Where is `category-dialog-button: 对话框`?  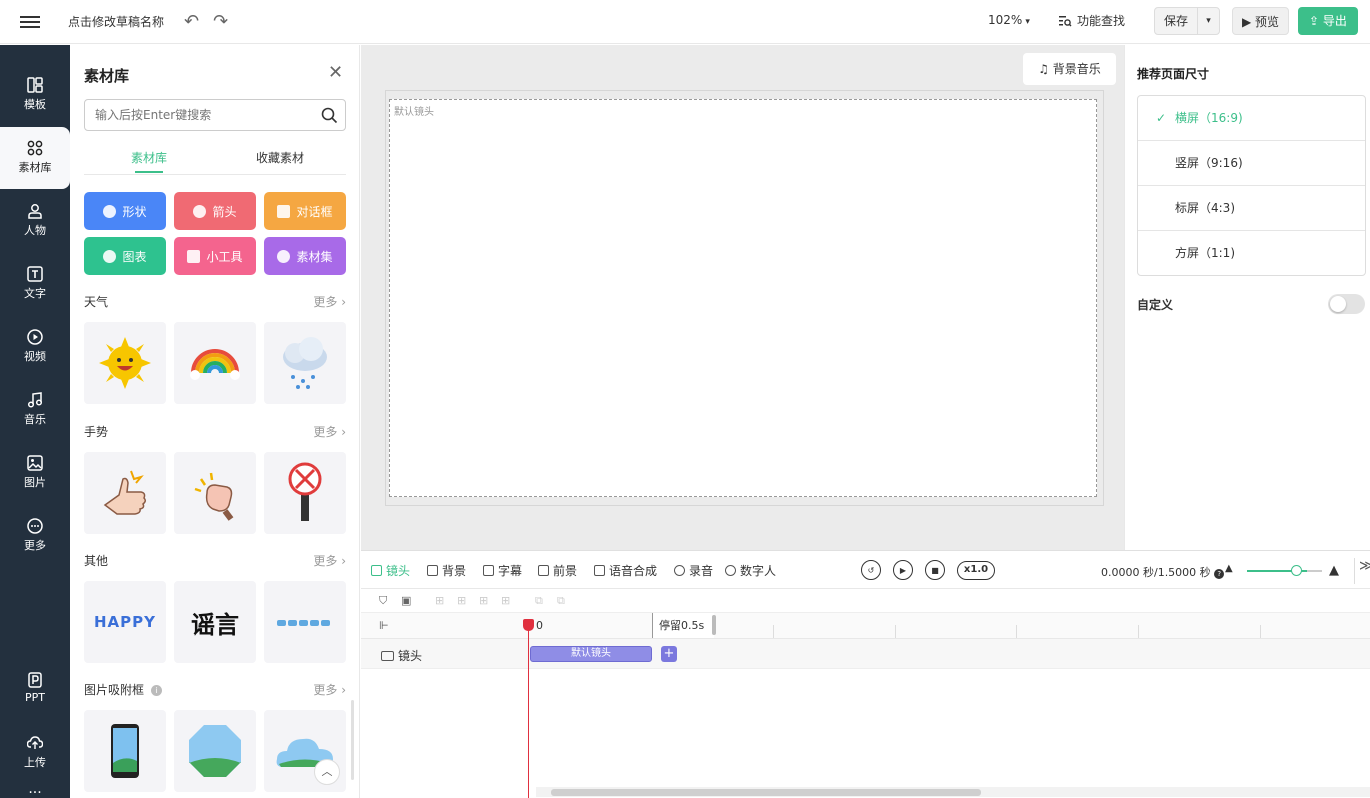
category-dialog-button: 对话框 is located at coordinates (305, 211).